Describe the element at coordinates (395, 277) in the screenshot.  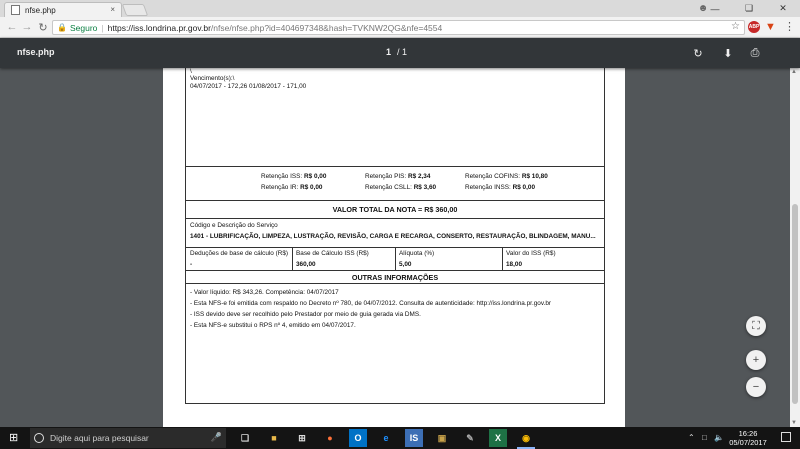
I see `other-info-title: OUTRAS INFORMAÇÕES` at that location.